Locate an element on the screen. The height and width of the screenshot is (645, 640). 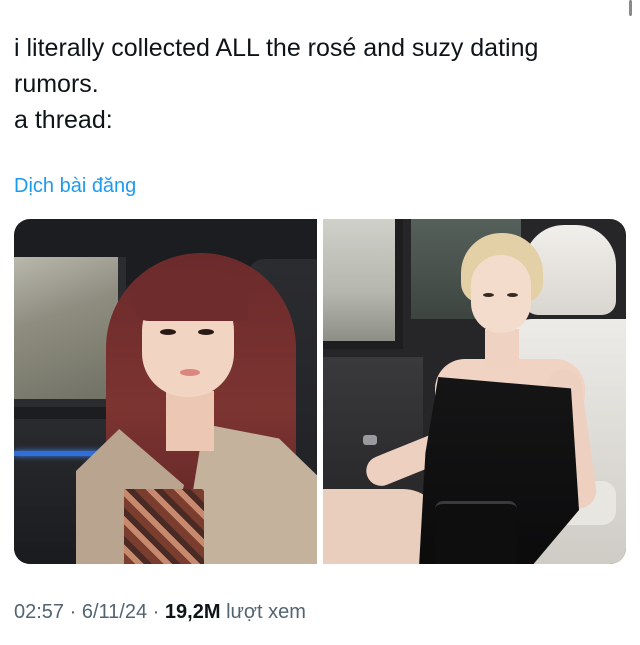
views-count: 19,2M is located at coordinates (192, 612).